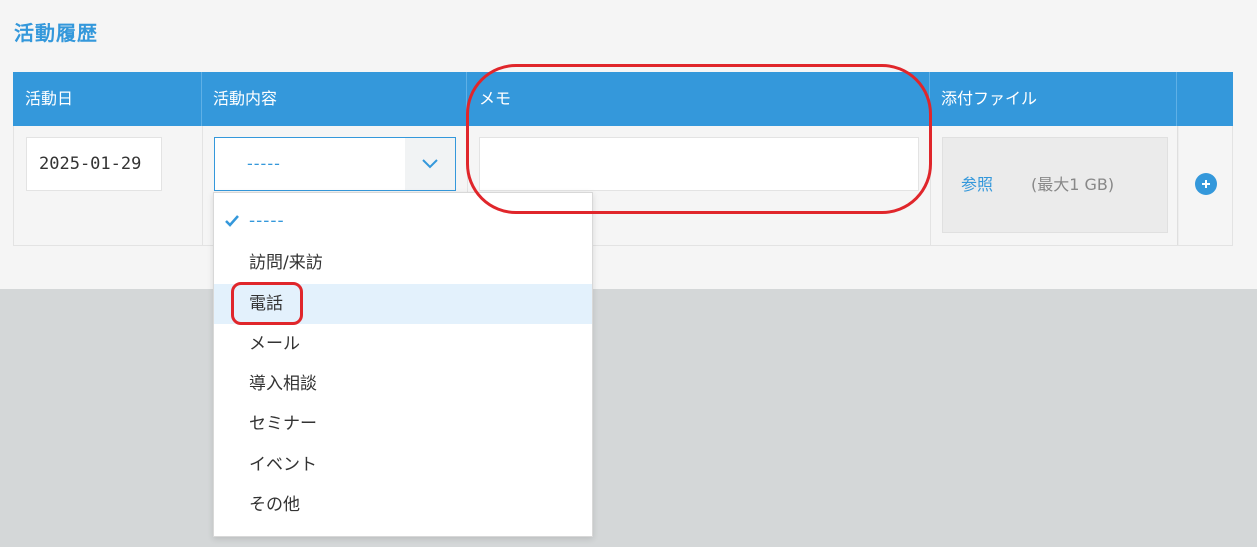  What do you see at coordinates (403, 424) in the screenshot?
I see `dropdown-option: セミナー` at bounding box center [403, 424].